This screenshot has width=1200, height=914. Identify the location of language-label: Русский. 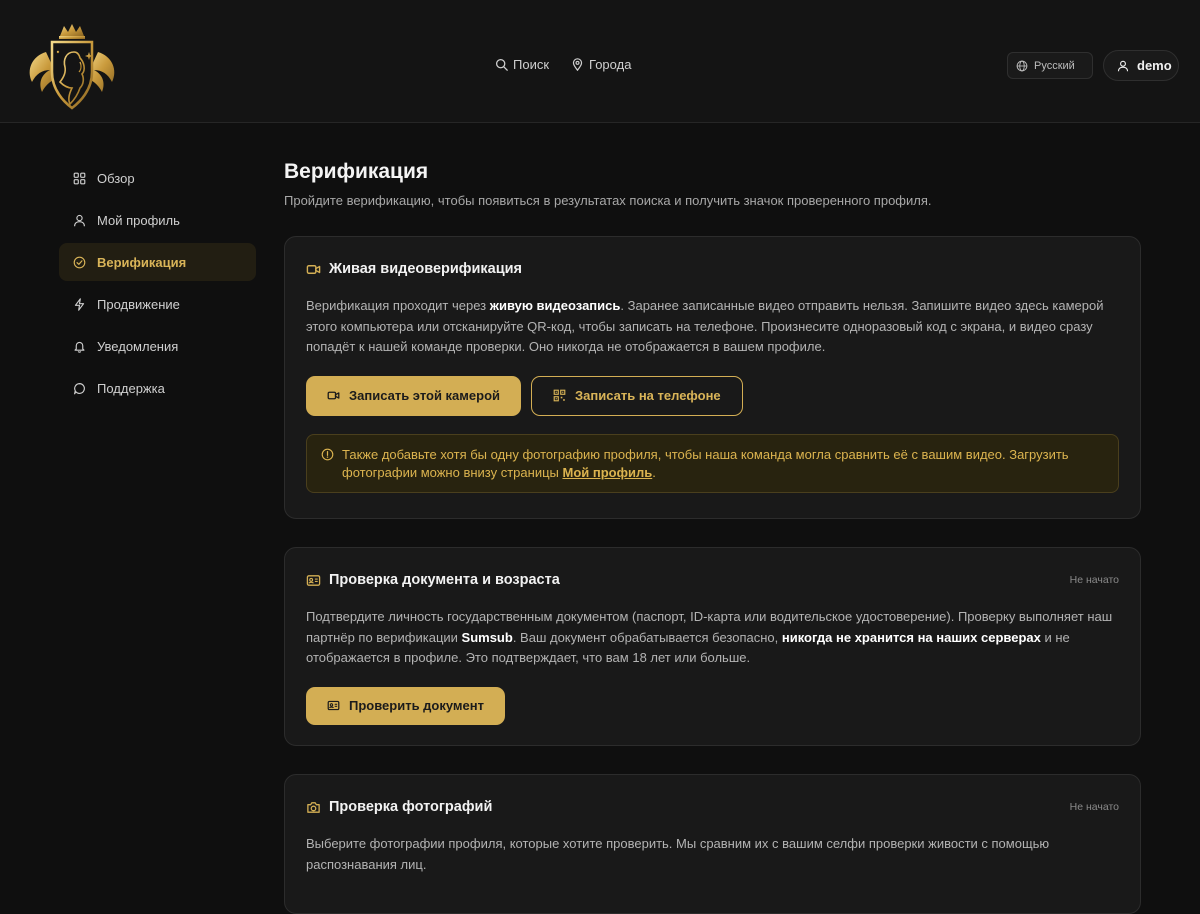
(1054, 65).